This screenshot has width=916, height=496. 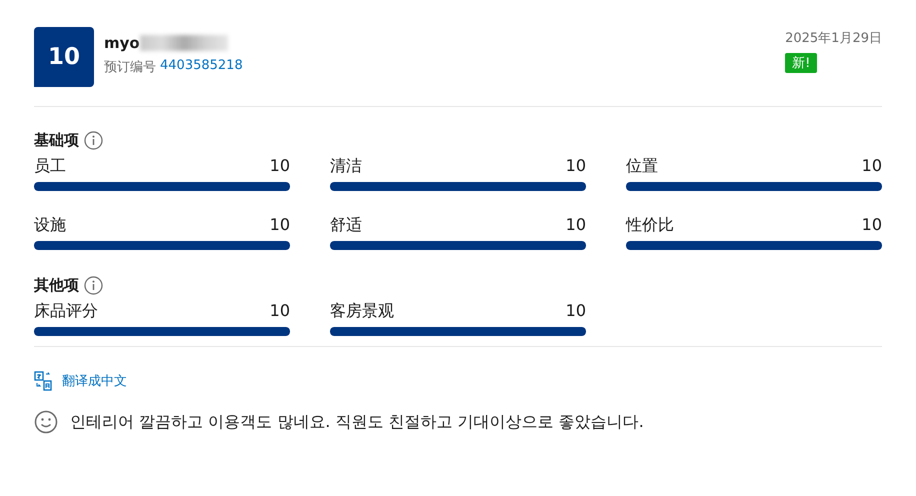 What do you see at coordinates (43, 381) in the screenshot?
I see `translate-icon` at bounding box center [43, 381].